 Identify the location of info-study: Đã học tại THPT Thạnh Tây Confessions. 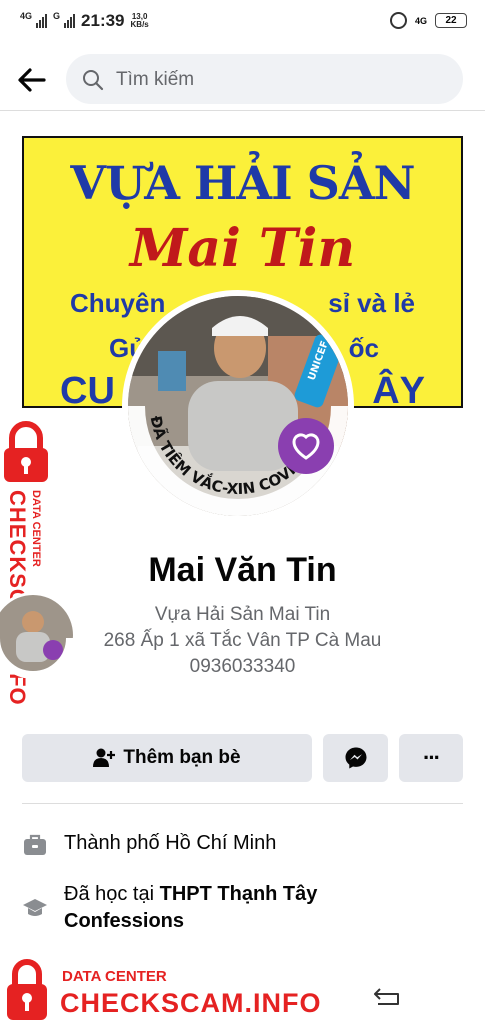
(242, 908).